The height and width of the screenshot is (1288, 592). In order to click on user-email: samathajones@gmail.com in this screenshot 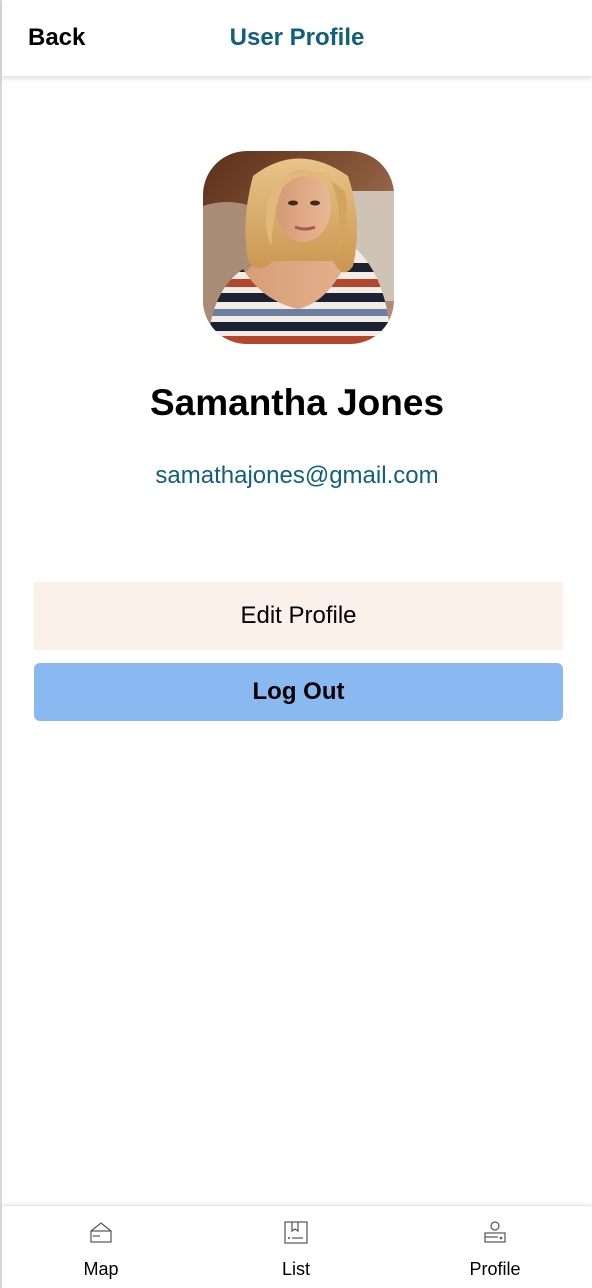, I will do `click(297, 475)`.